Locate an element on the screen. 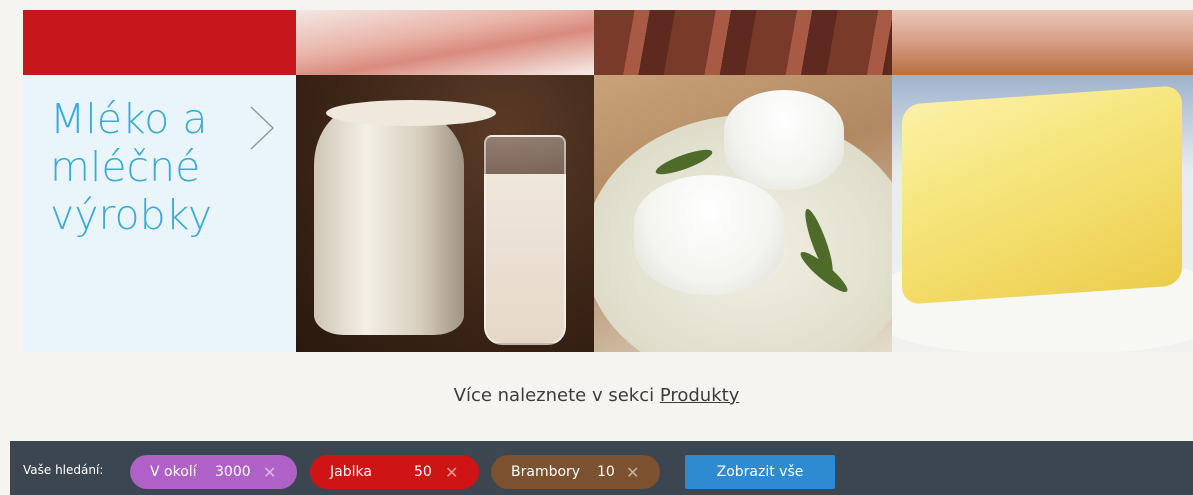 The height and width of the screenshot is (495, 1193). show-all-button: Zobrazit vše is located at coordinates (760, 472).